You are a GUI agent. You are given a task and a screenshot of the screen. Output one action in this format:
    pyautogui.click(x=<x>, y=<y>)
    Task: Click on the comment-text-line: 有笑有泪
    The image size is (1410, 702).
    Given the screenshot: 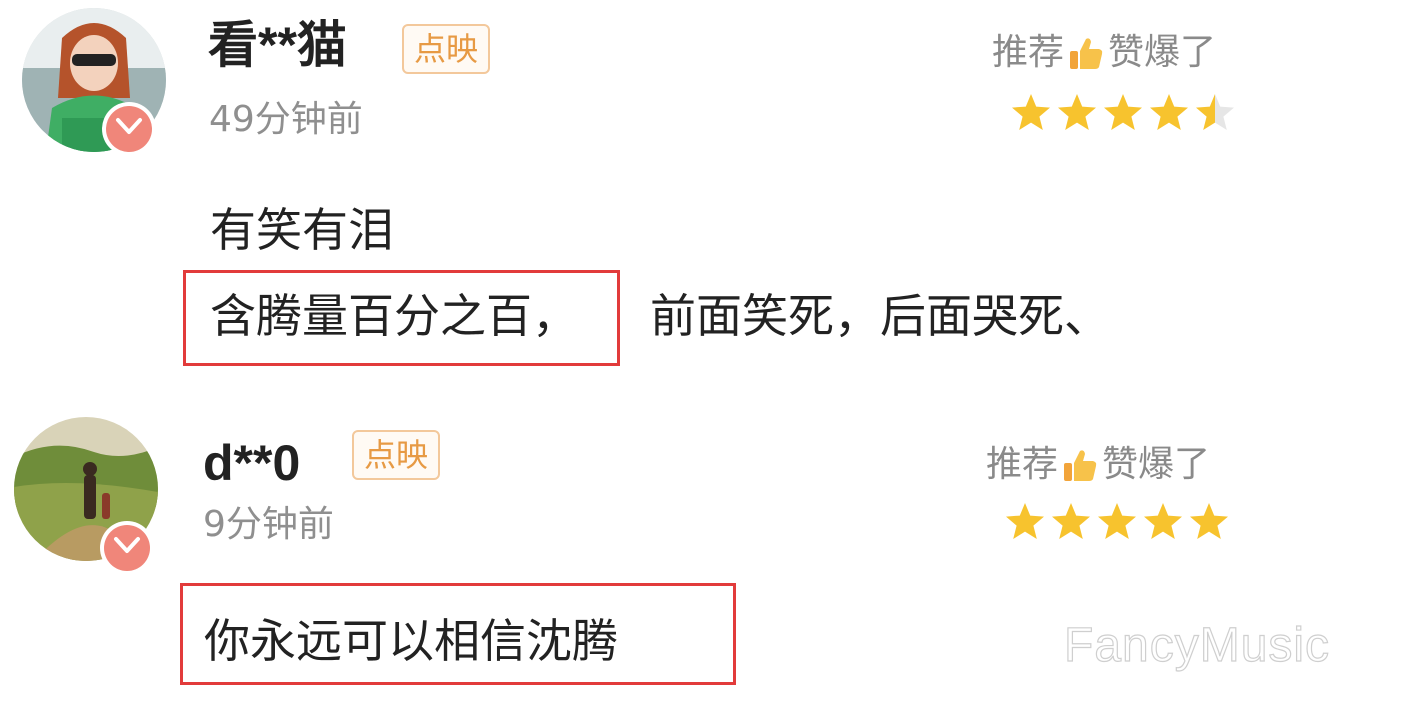 What is the action you would take?
    pyautogui.click(x=302, y=230)
    